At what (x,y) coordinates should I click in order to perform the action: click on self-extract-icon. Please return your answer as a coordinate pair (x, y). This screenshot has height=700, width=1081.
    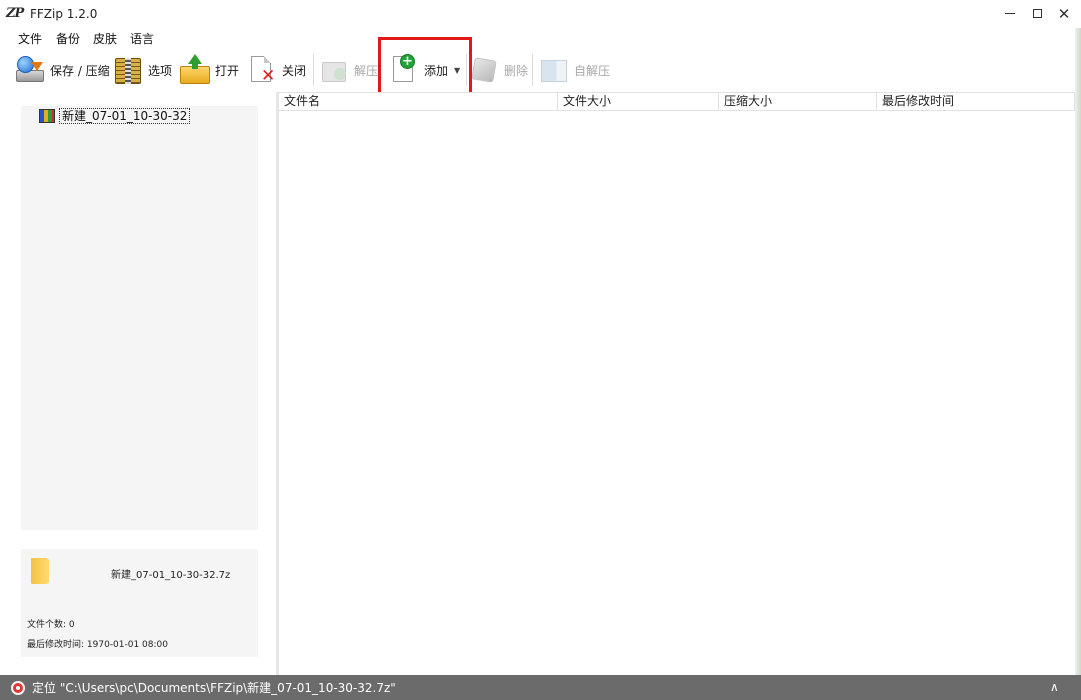
    Looking at the image, I should click on (554, 70).